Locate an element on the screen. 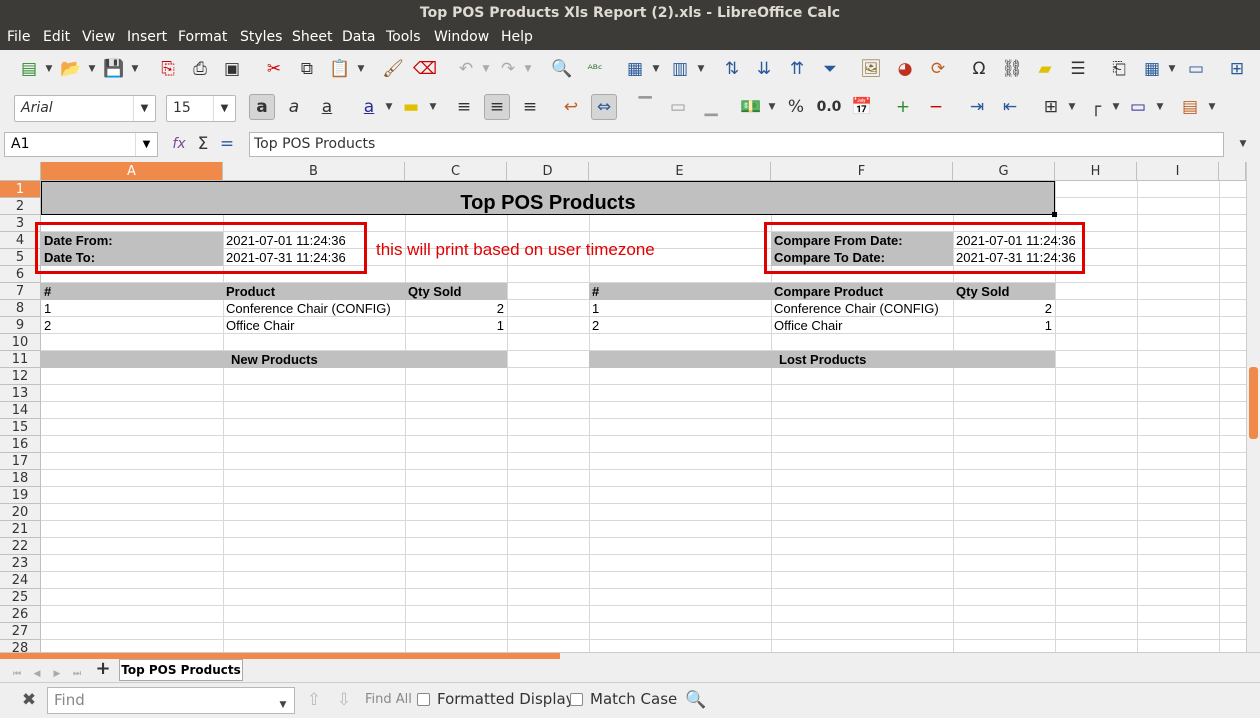  align-center-icon: ≡ is located at coordinates (497, 107).